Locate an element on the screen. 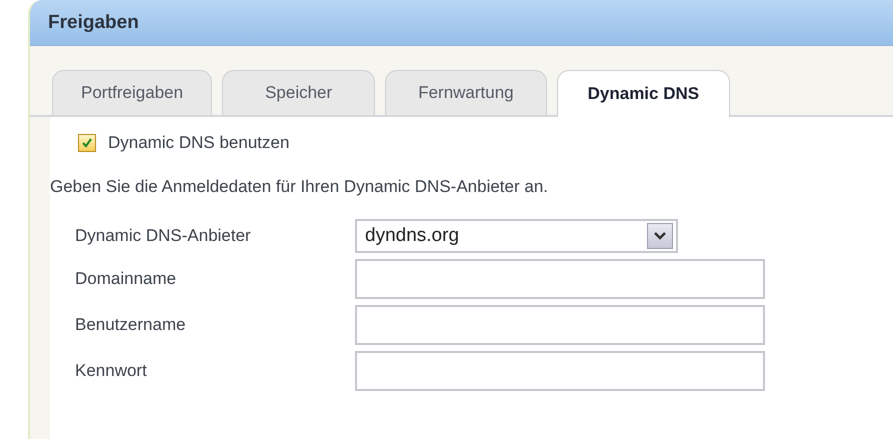 This screenshot has height=439, width=893. check-icon is located at coordinates (87, 143).